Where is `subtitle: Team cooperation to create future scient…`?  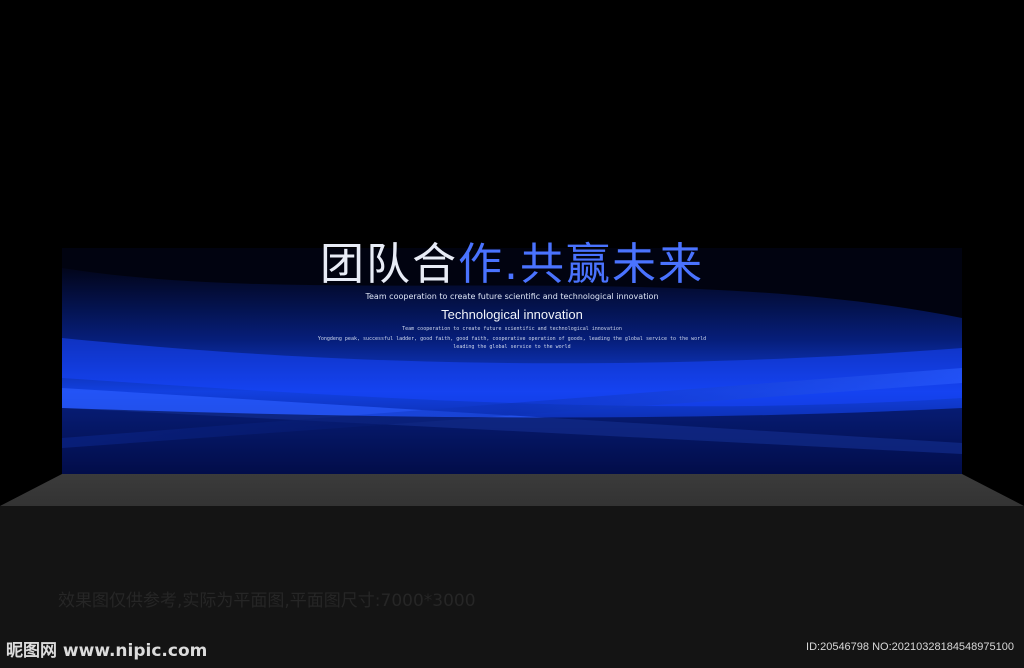
subtitle: Team cooperation to create future scient… is located at coordinates (512, 296).